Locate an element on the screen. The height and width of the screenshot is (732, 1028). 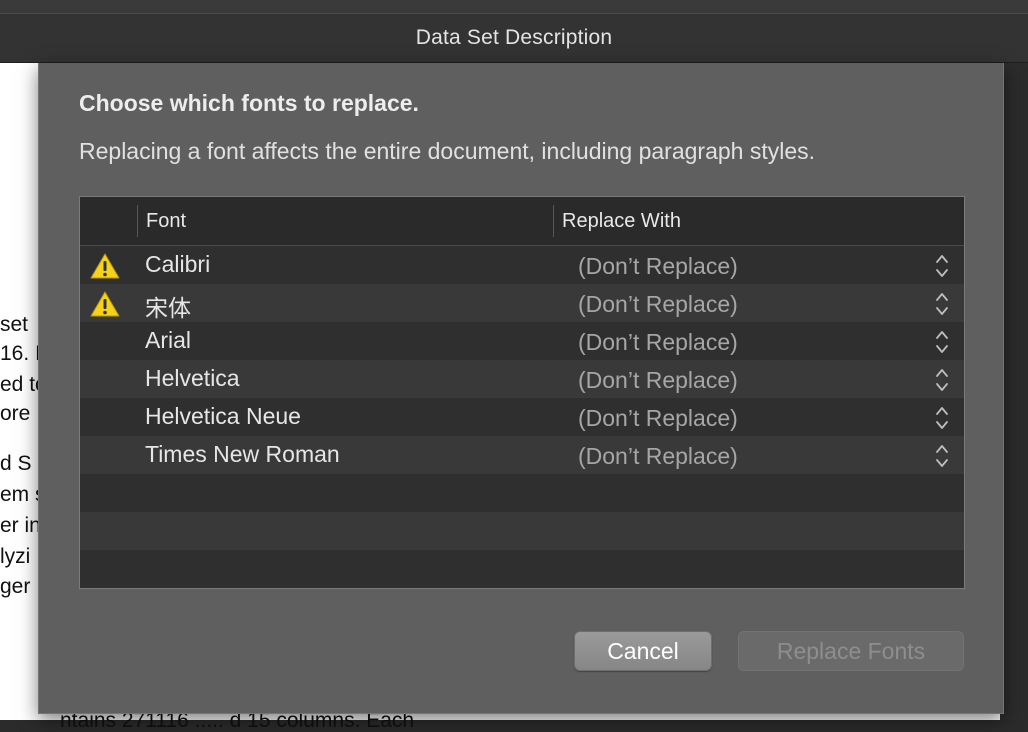
font-name: Calibri is located at coordinates (178, 264).